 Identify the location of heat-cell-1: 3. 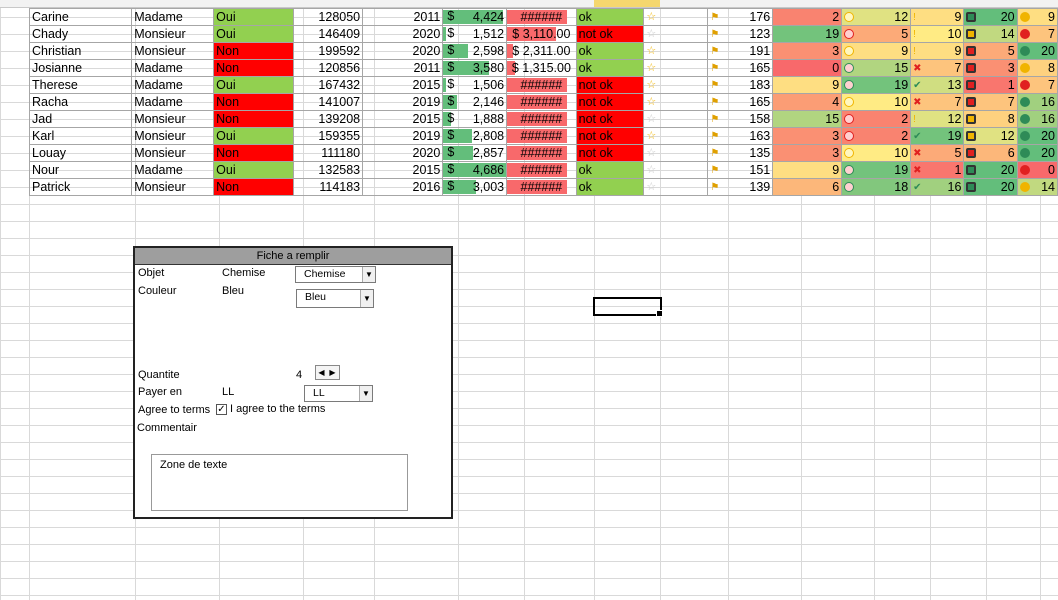
(807, 51).